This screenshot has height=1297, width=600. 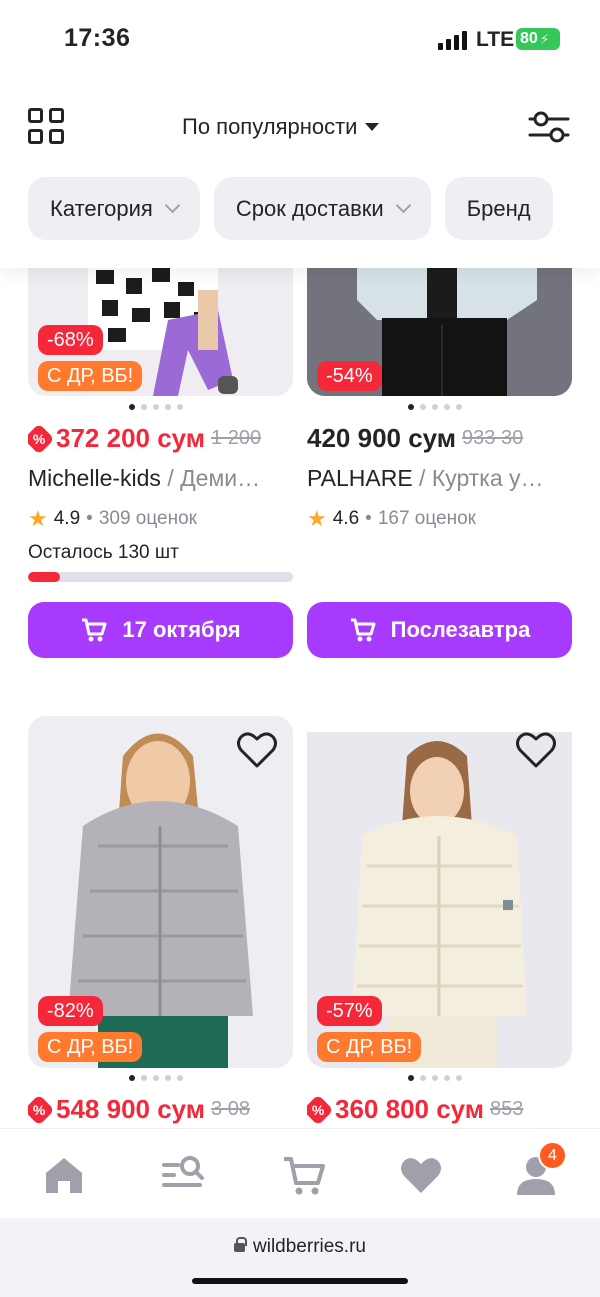 What do you see at coordinates (493, 438) in the screenshot?
I see `old-price: 933 30` at bounding box center [493, 438].